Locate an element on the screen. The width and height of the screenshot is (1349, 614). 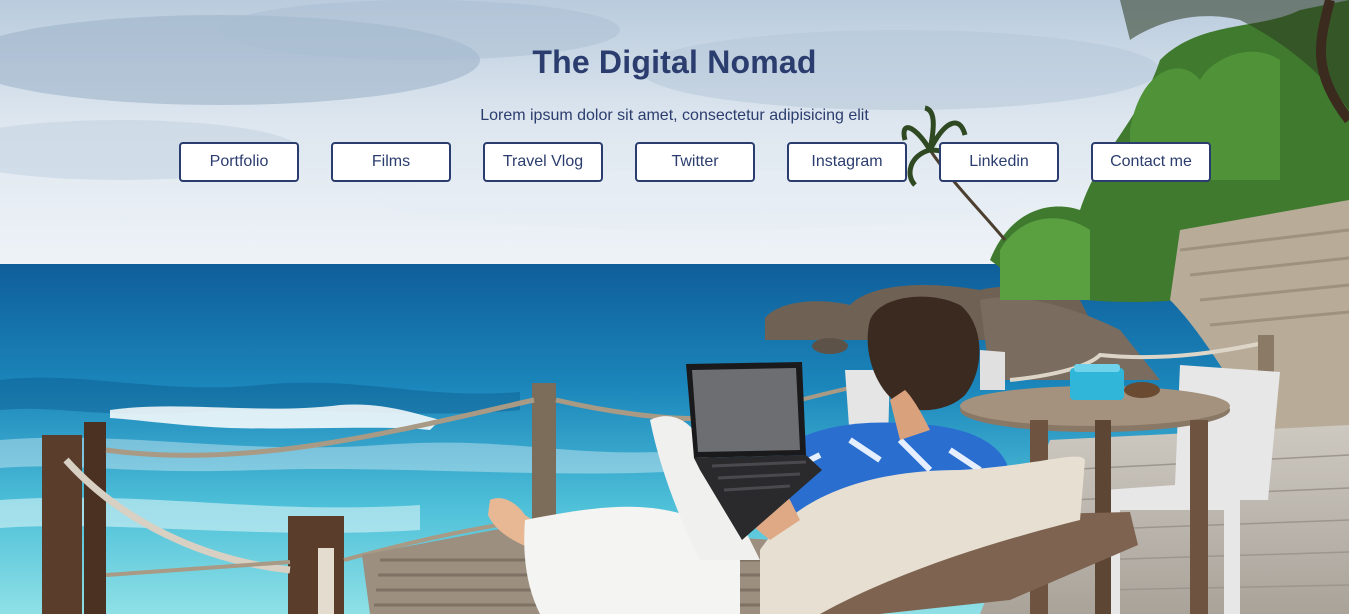
page-title: The Digital Nomad is located at coordinates (674, 62).